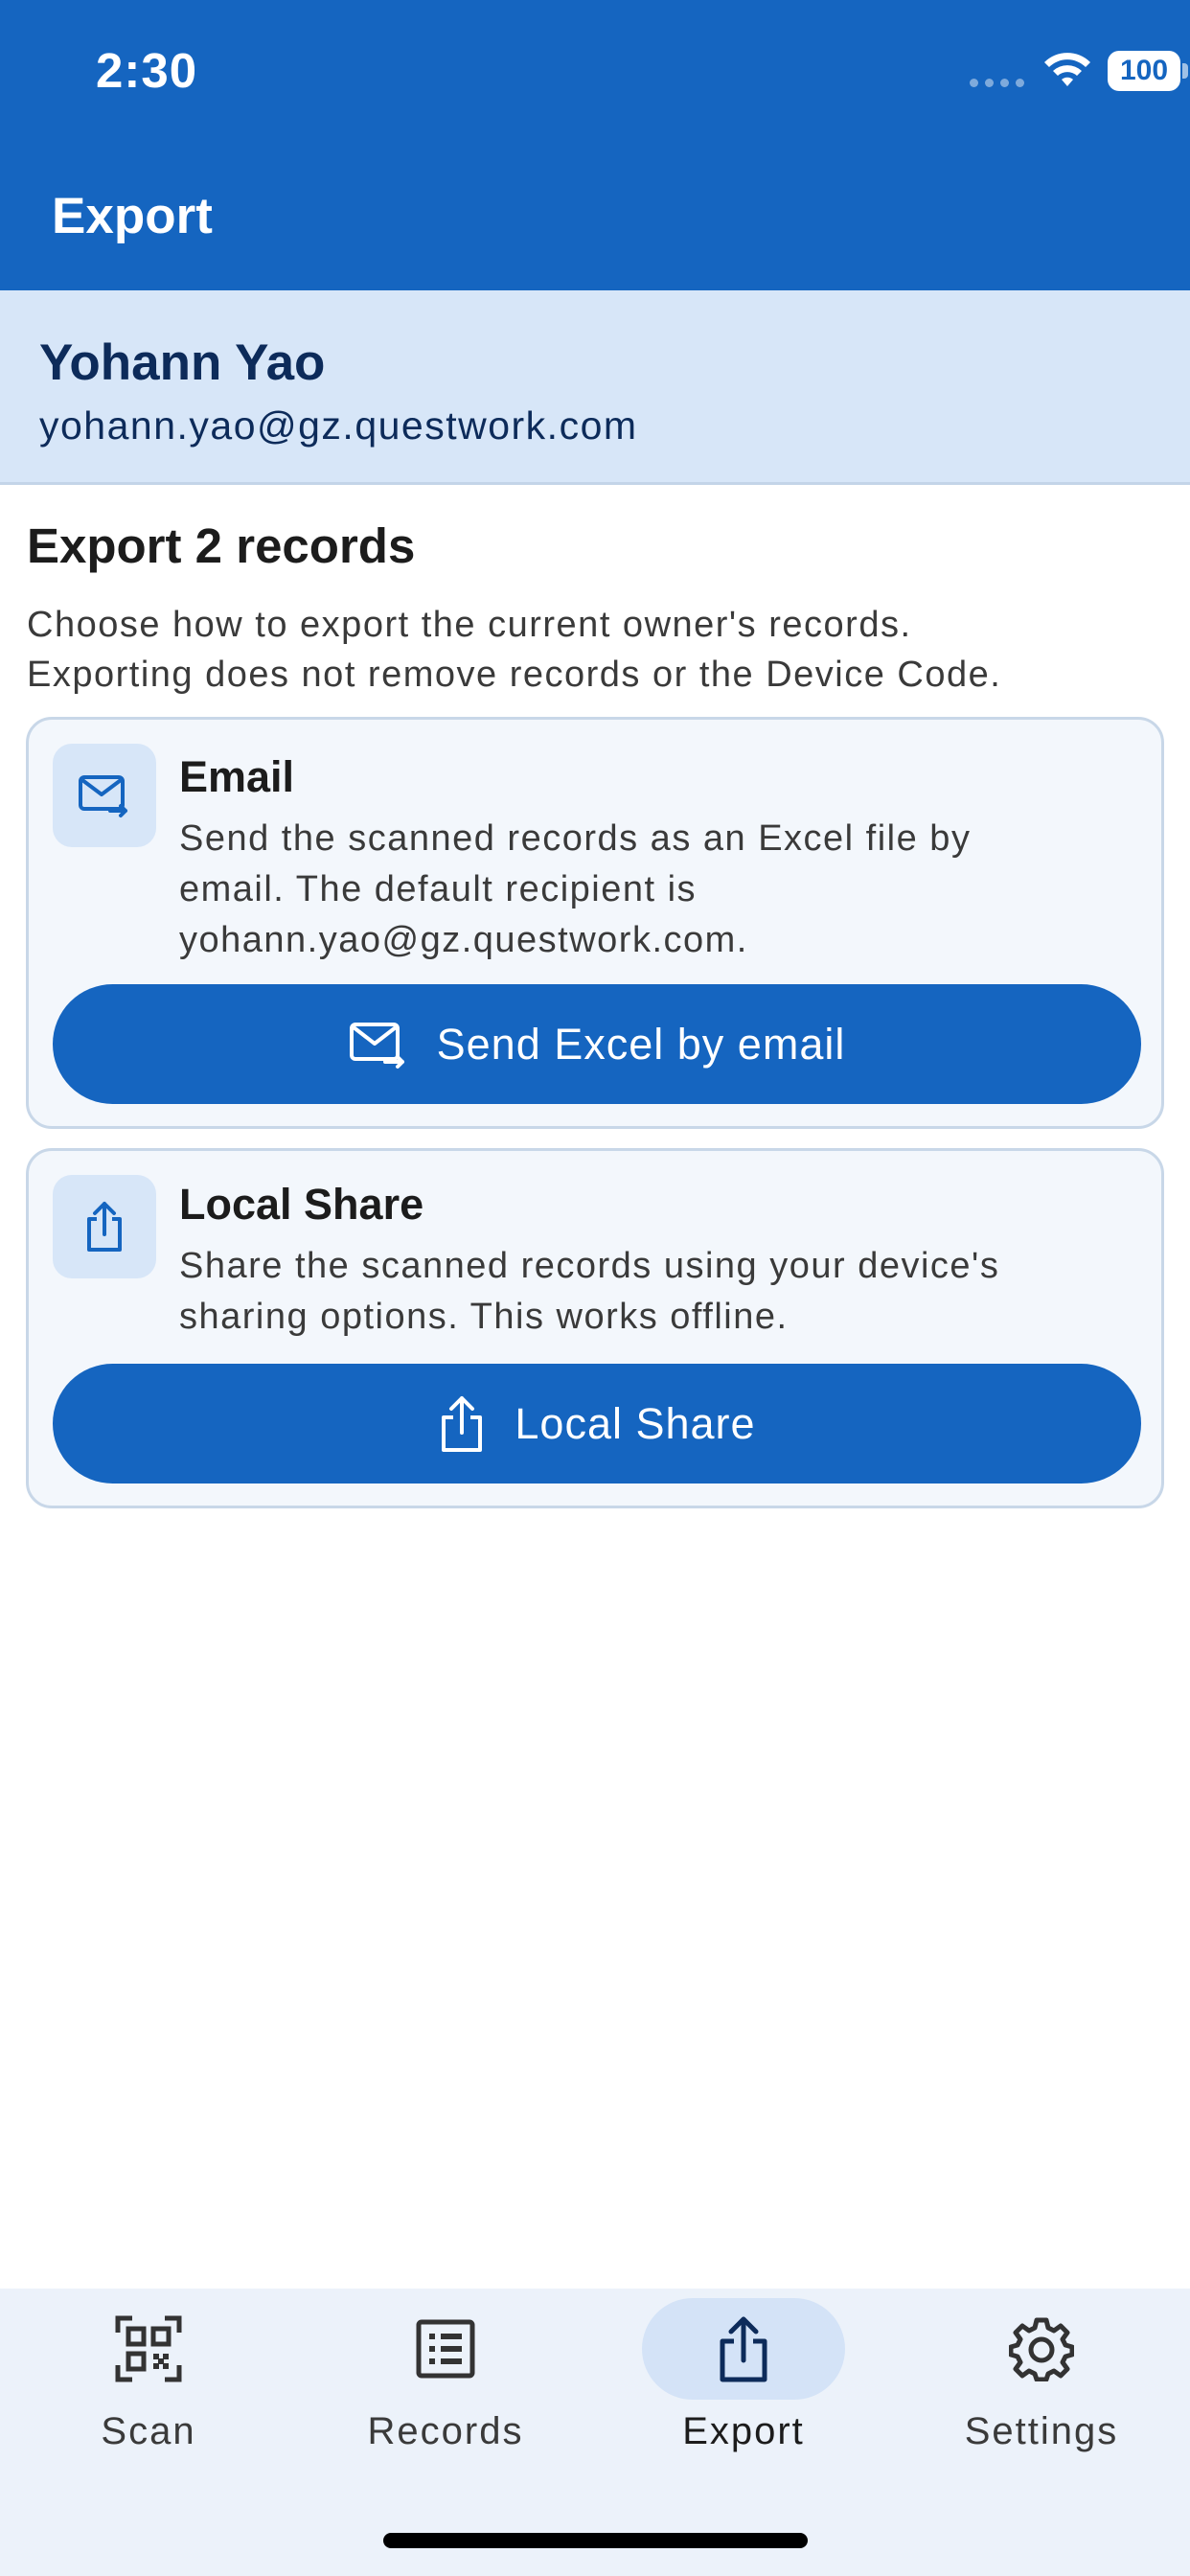 Image resolution: width=1190 pixels, height=2576 pixels. What do you see at coordinates (183, 362) in the screenshot?
I see `owner-name: Yohann Yao` at bounding box center [183, 362].